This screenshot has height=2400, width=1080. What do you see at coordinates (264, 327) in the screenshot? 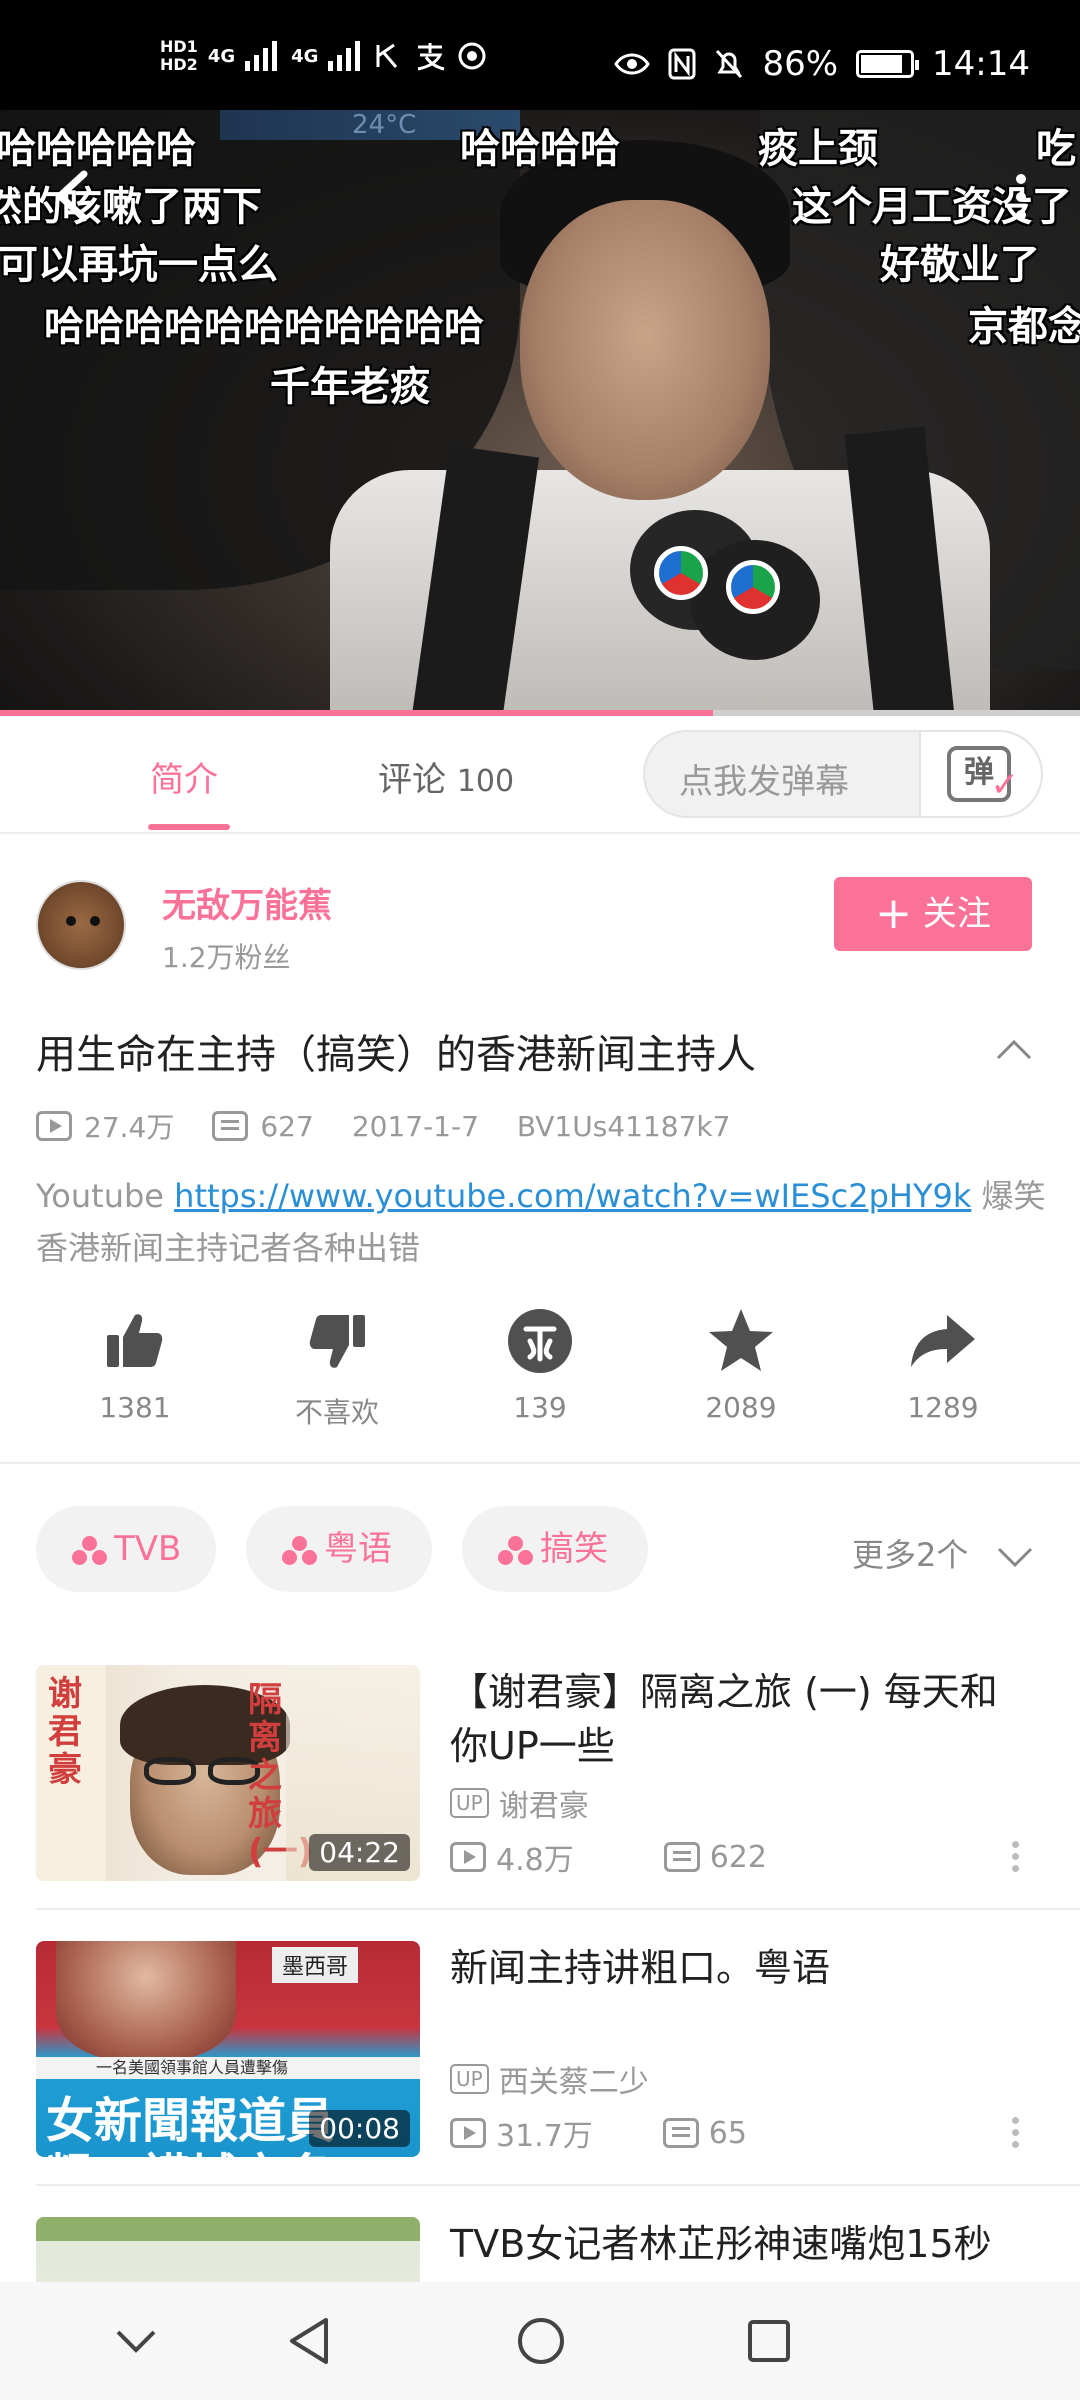
I see `danmaku-comment: 哈哈哈哈哈哈哈哈哈哈哈` at bounding box center [264, 327].